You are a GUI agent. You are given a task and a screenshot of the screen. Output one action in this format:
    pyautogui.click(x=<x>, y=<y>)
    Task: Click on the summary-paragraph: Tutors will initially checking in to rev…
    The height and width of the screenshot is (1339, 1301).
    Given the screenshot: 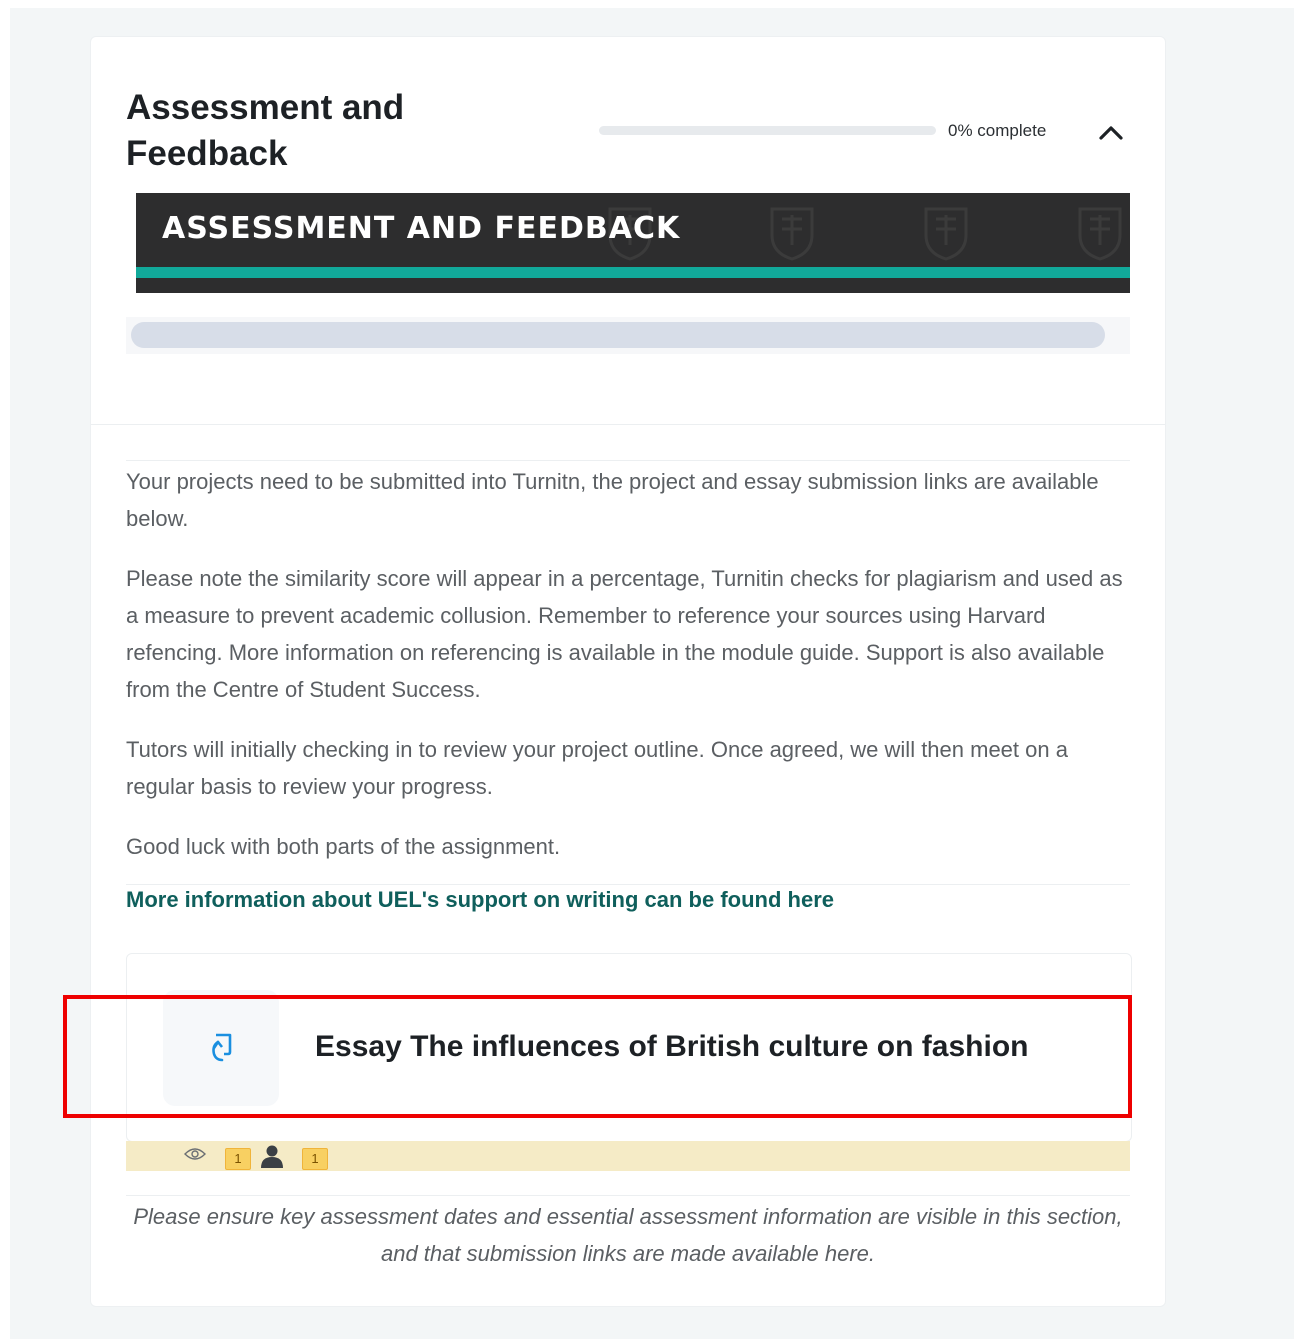 What is the action you would take?
    pyautogui.click(x=597, y=768)
    